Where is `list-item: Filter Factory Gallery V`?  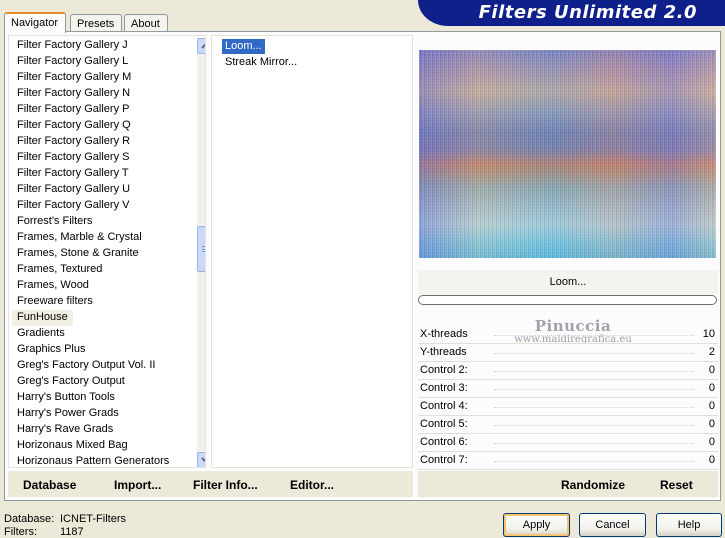
list-item: Filter Factory Gallery V is located at coordinates (73, 206).